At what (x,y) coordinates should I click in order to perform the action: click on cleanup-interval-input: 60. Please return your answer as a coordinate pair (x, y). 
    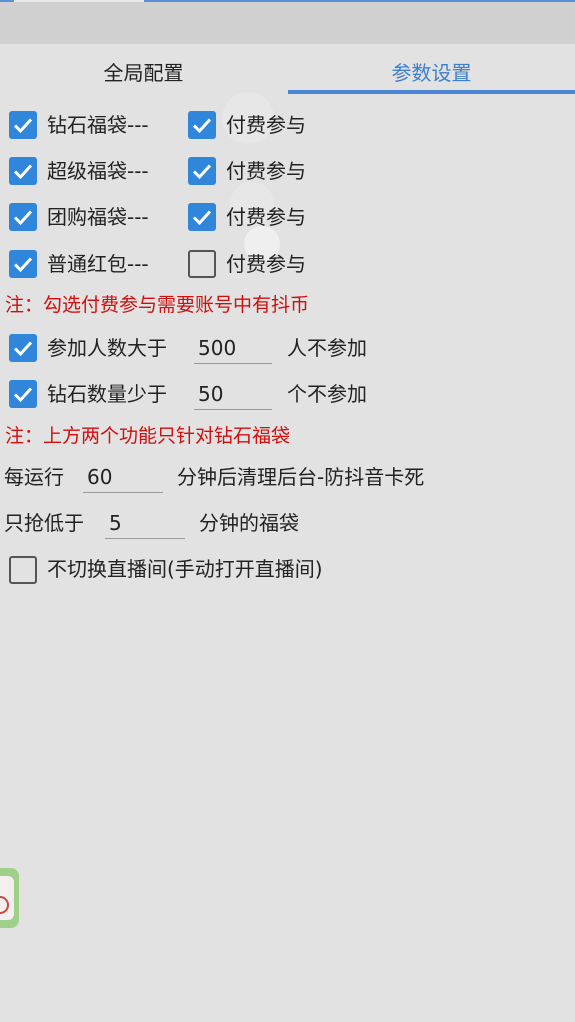
    Looking at the image, I should click on (123, 476).